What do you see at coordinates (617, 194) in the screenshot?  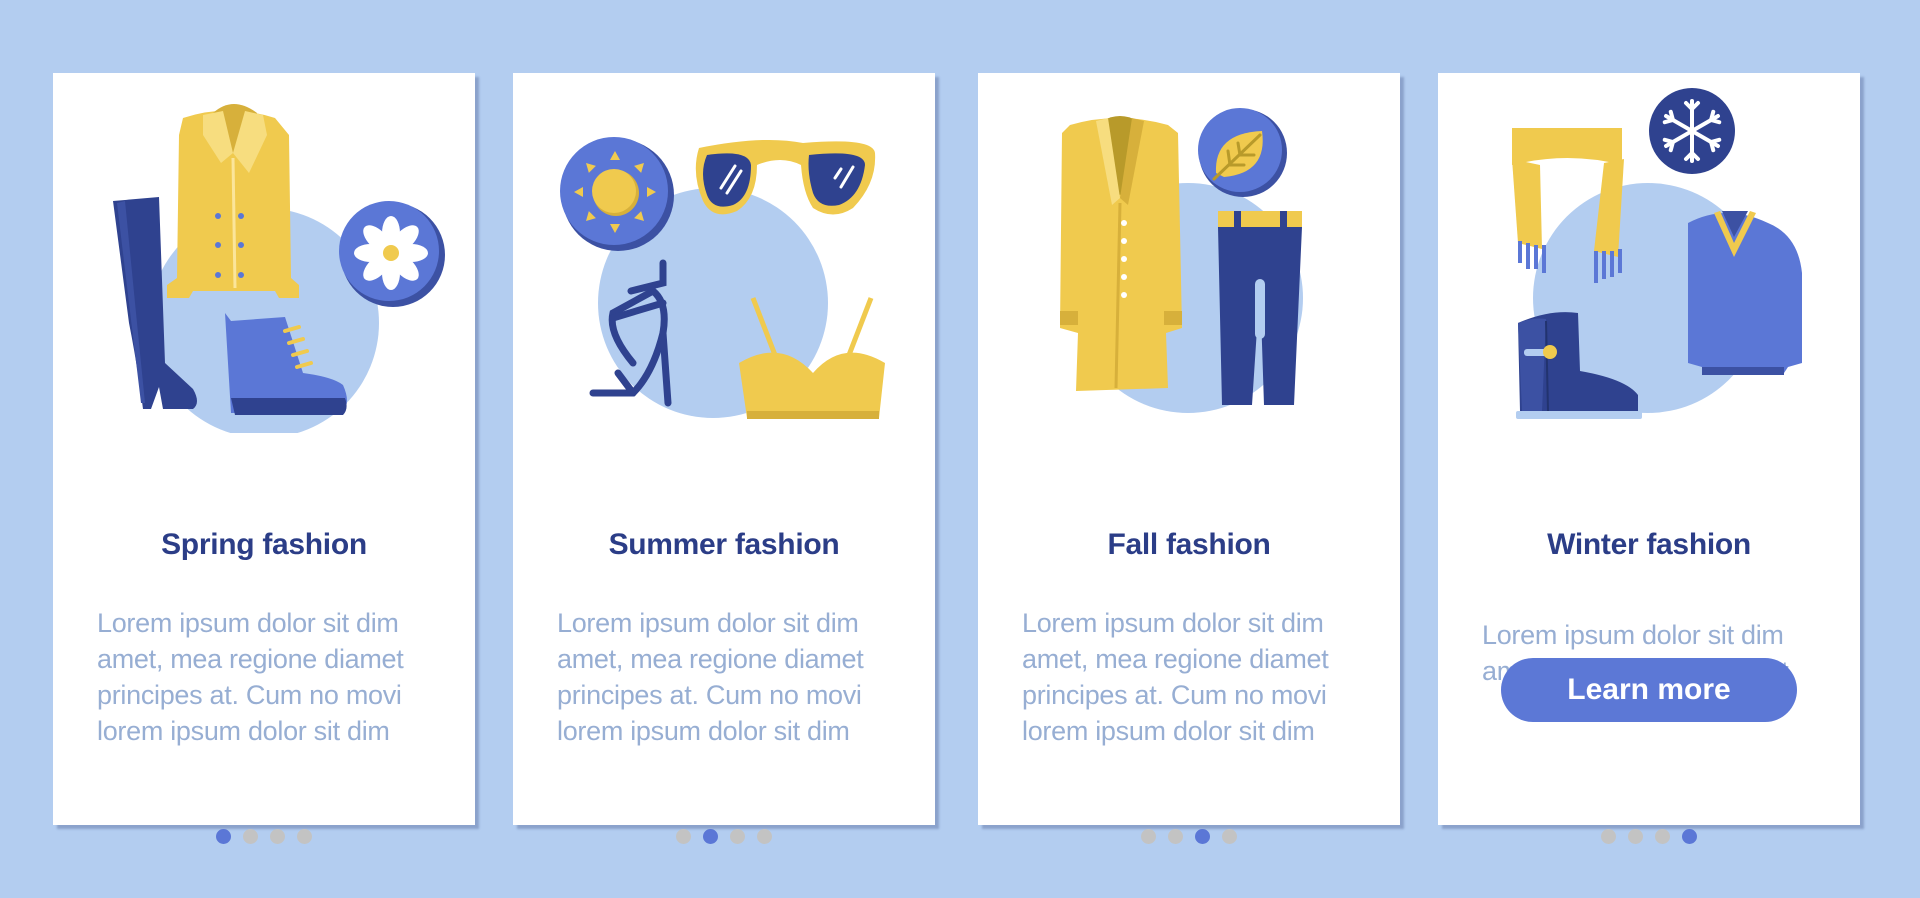 I see `sun-badge-icon` at bounding box center [617, 194].